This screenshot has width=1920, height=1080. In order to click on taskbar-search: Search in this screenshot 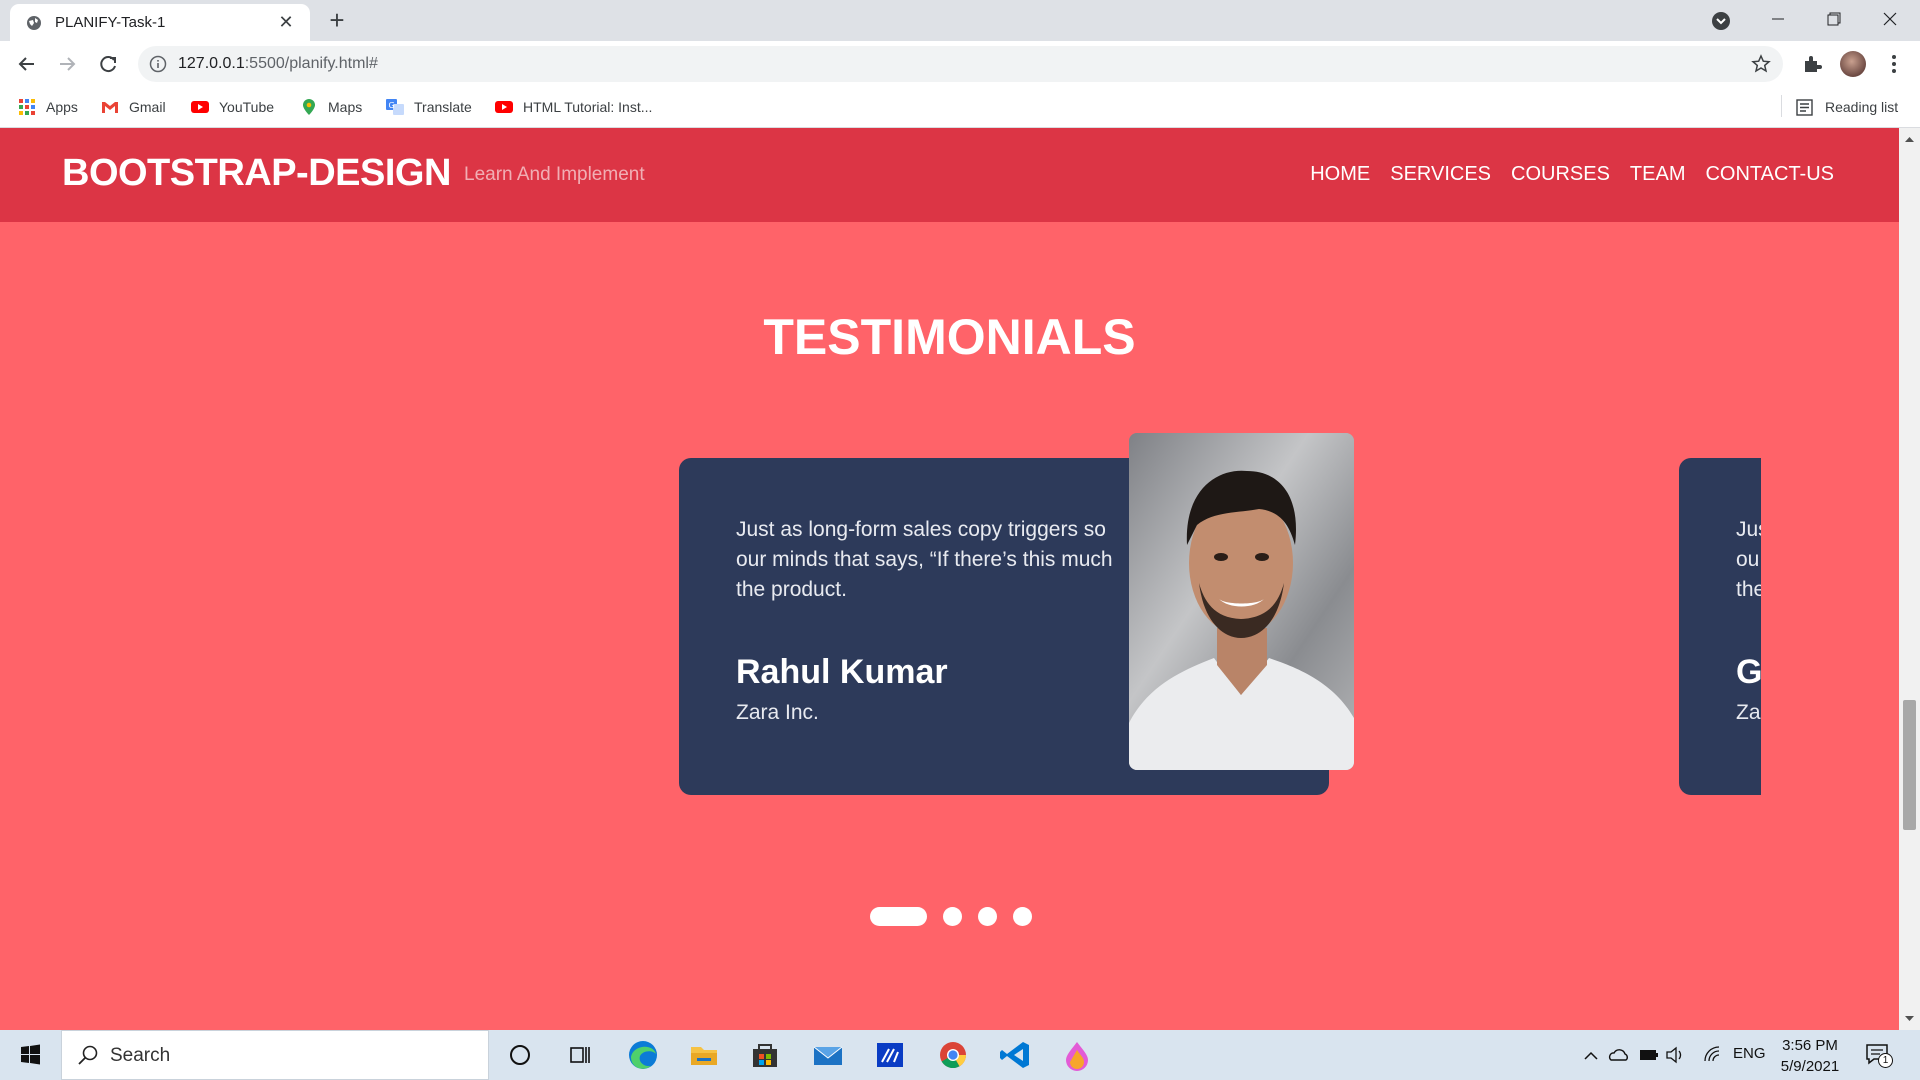, I will do `click(275, 1055)`.